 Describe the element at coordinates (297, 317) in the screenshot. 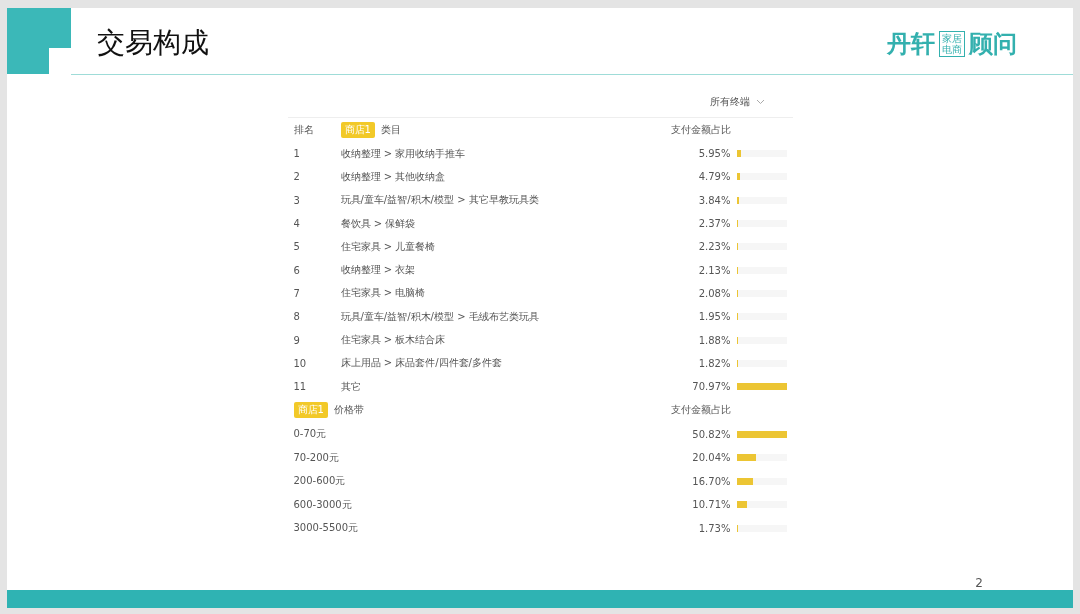

I see `rank-cell-text: 8` at that location.